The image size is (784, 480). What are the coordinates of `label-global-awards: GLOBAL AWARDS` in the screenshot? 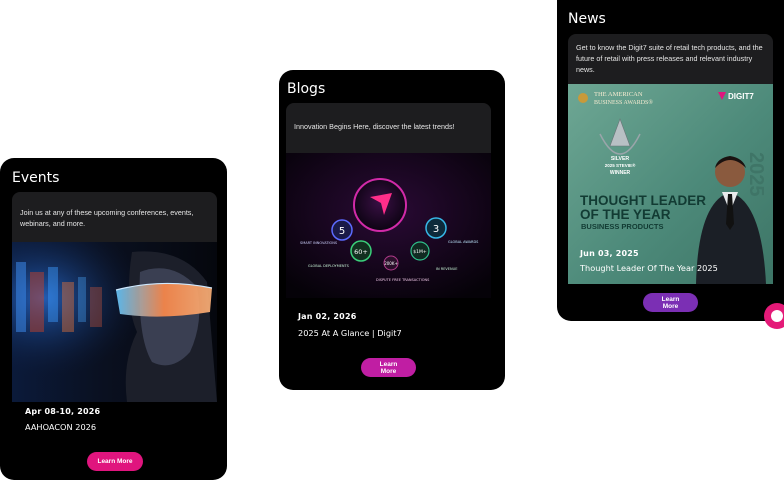 It's located at (463, 242).